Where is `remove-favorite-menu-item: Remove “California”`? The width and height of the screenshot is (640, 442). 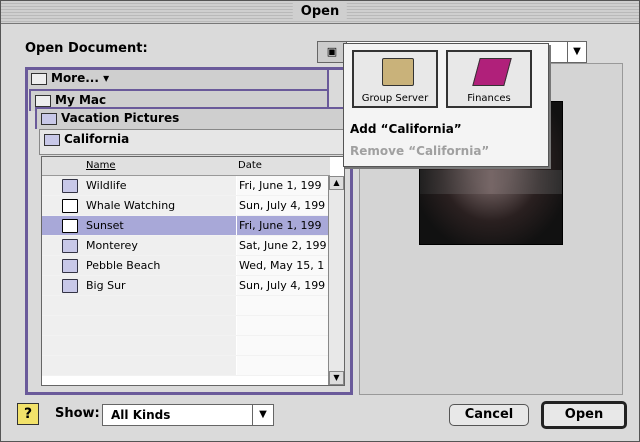 remove-favorite-menu-item: Remove “California” is located at coordinates (420, 151).